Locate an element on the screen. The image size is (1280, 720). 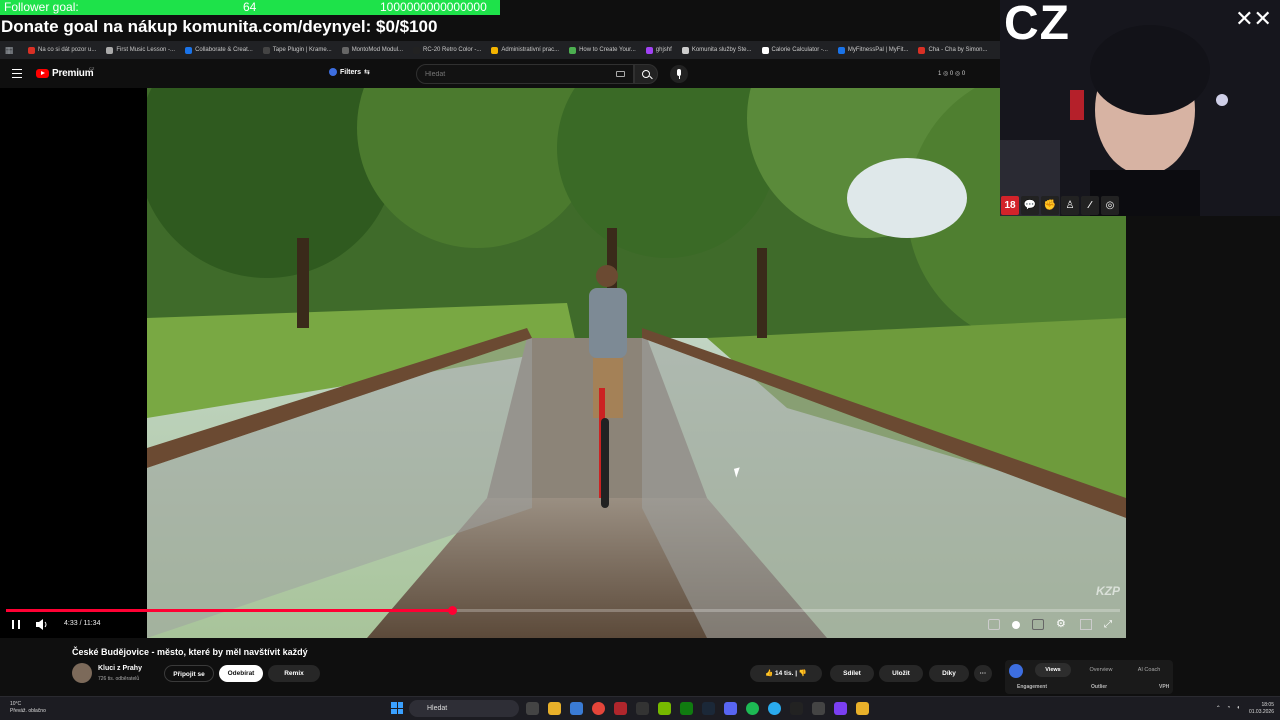
webcam-country-text: CZ is located at coordinates (1037, 25).